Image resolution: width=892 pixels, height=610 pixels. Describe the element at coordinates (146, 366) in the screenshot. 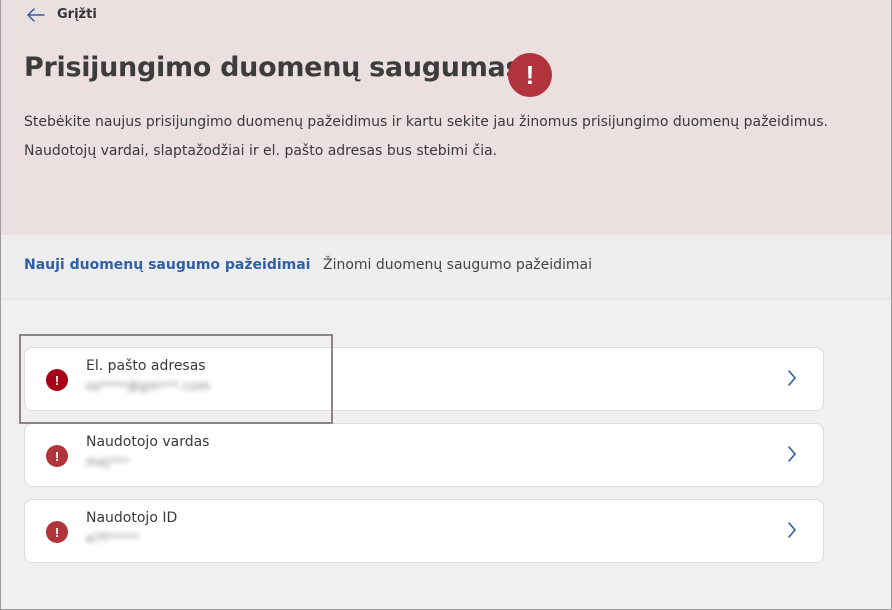

I see `breach-item-label: El. pašto adresas` at that location.